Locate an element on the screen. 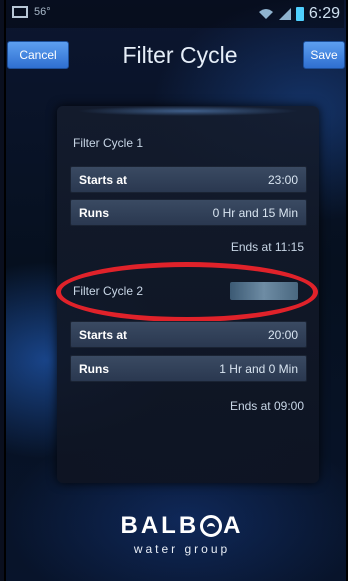  save-button: Save is located at coordinates (324, 55).